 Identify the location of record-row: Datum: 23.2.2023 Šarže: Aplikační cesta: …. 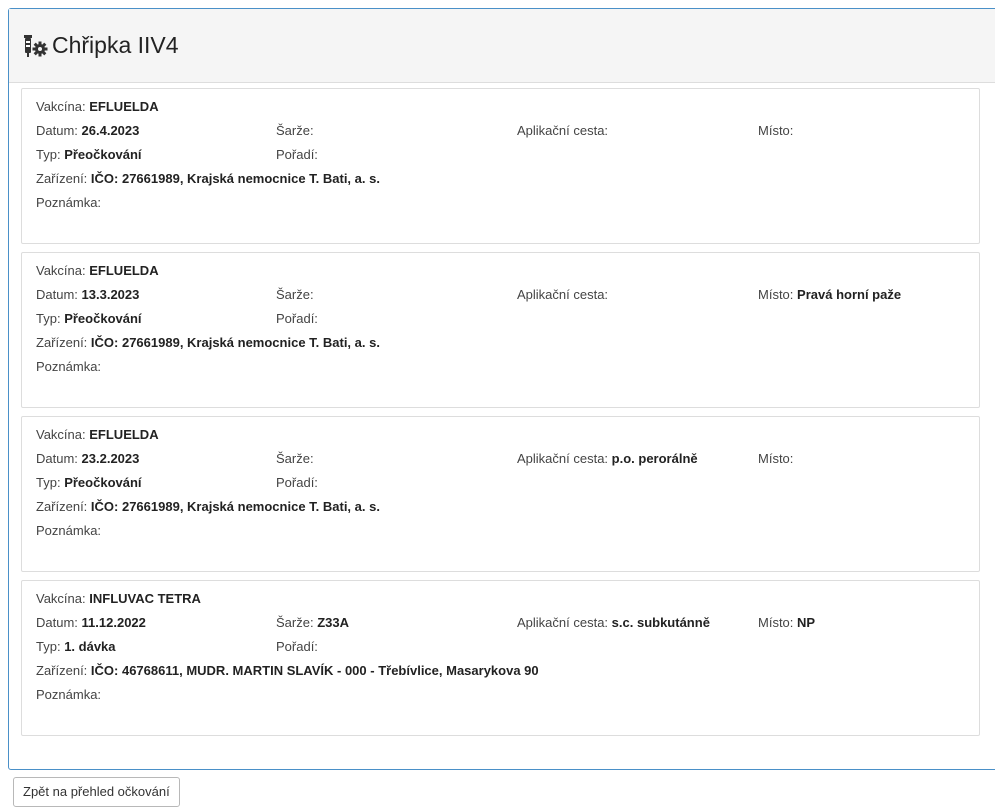
(504, 459).